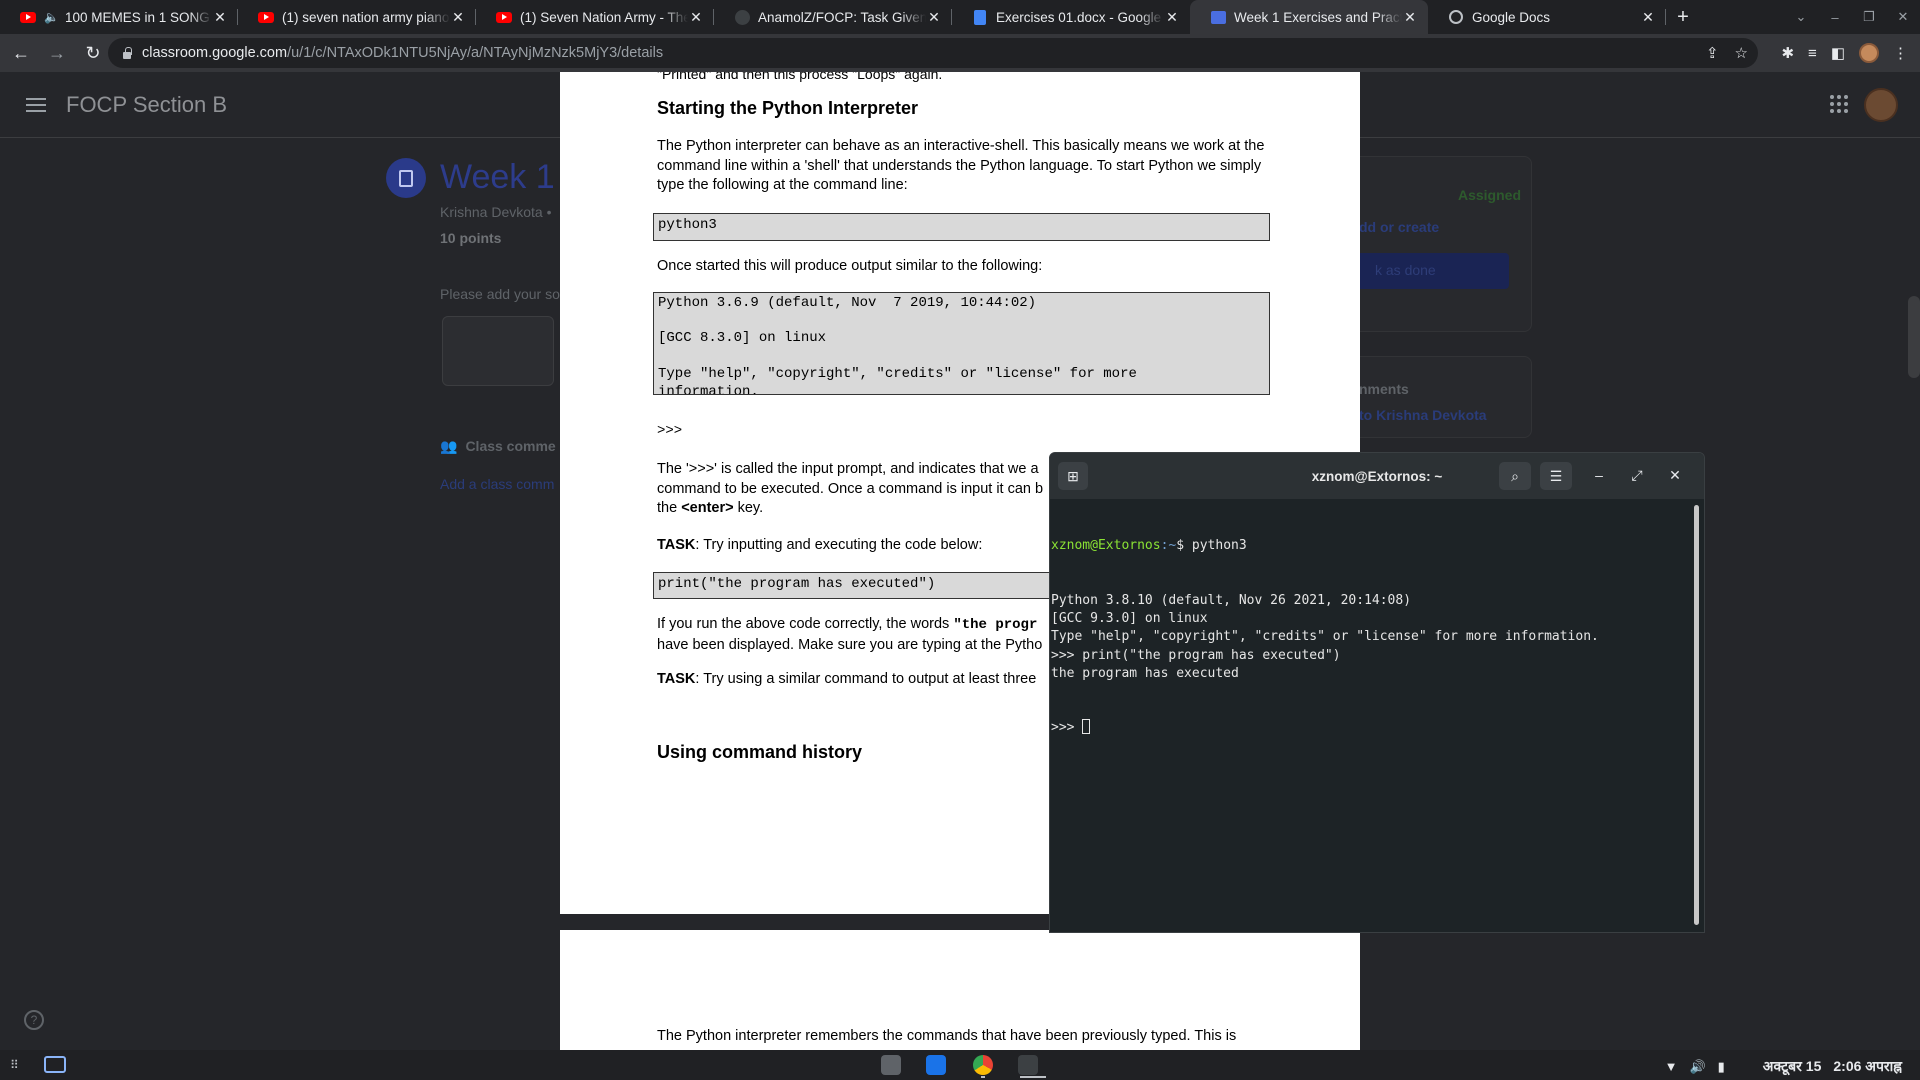  What do you see at coordinates (1712, 53) in the screenshot?
I see `share-icon: ⇪` at bounding box center [1712, 53].